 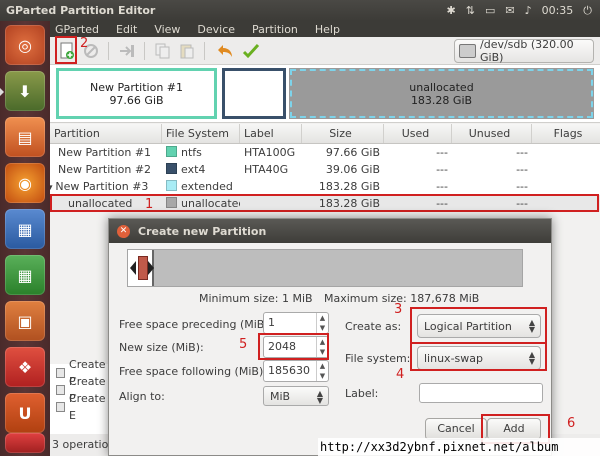 I want to click on col-used: Used, so click(x=418, y=133).